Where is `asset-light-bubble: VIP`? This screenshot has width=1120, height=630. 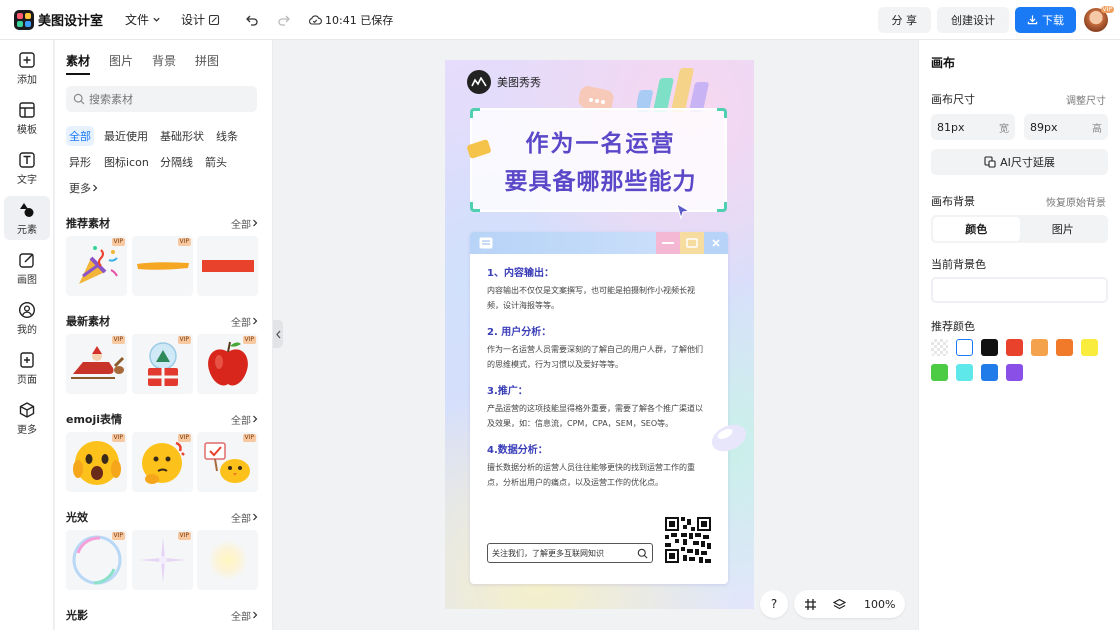
asset-light-bubble: VIP is located at coordinates (96, 560).